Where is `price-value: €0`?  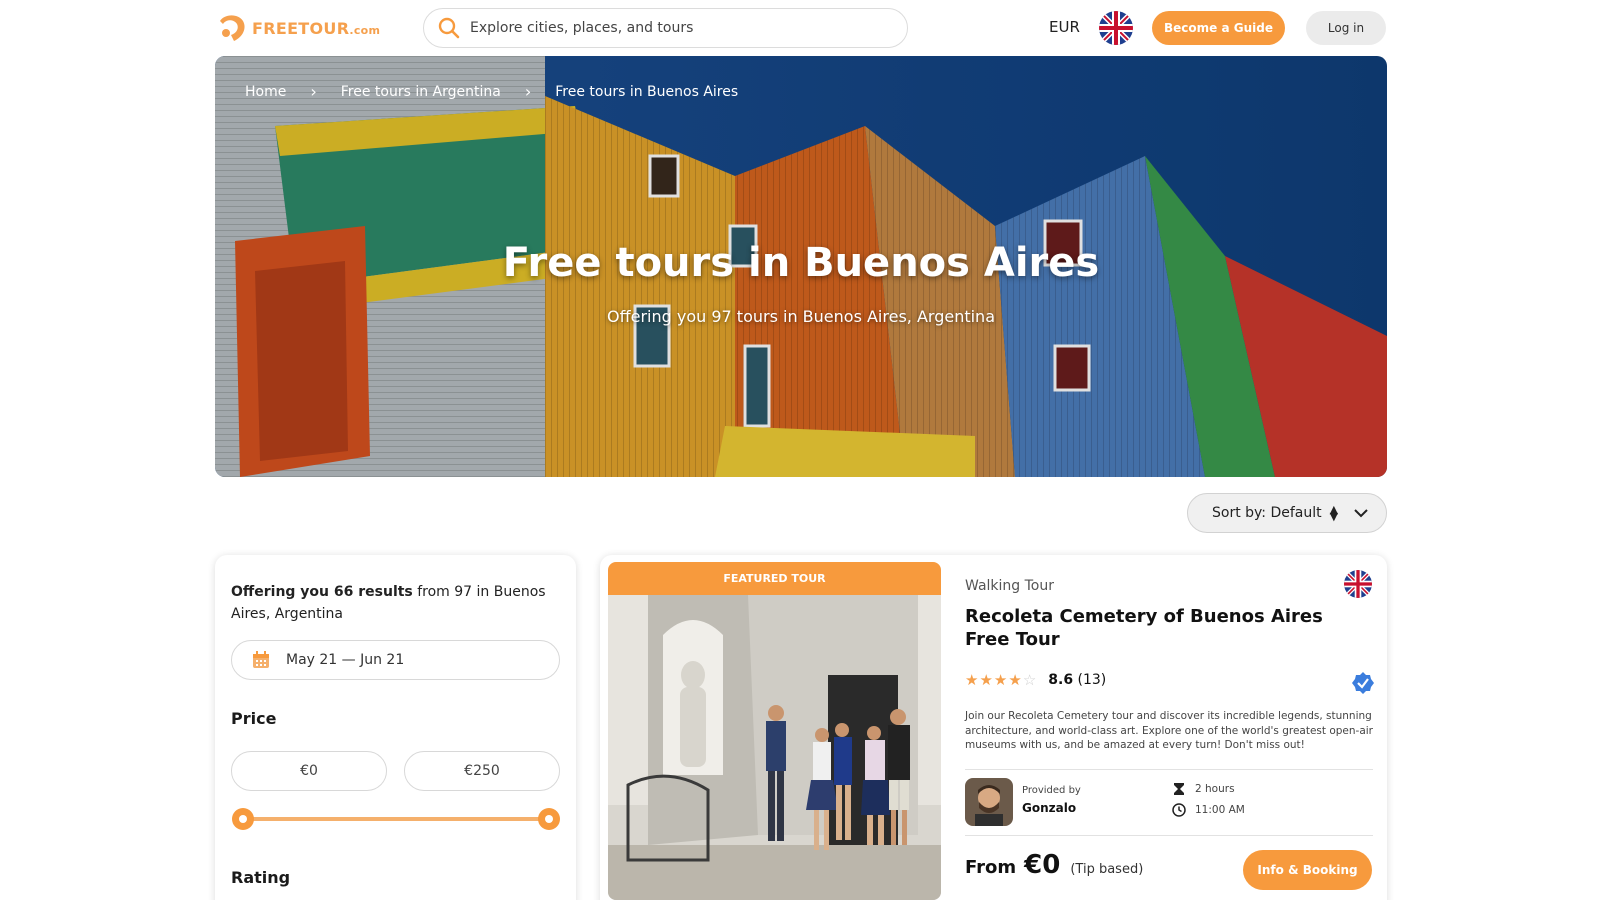
price-value: €0 is located at coordinates (1042, 865).